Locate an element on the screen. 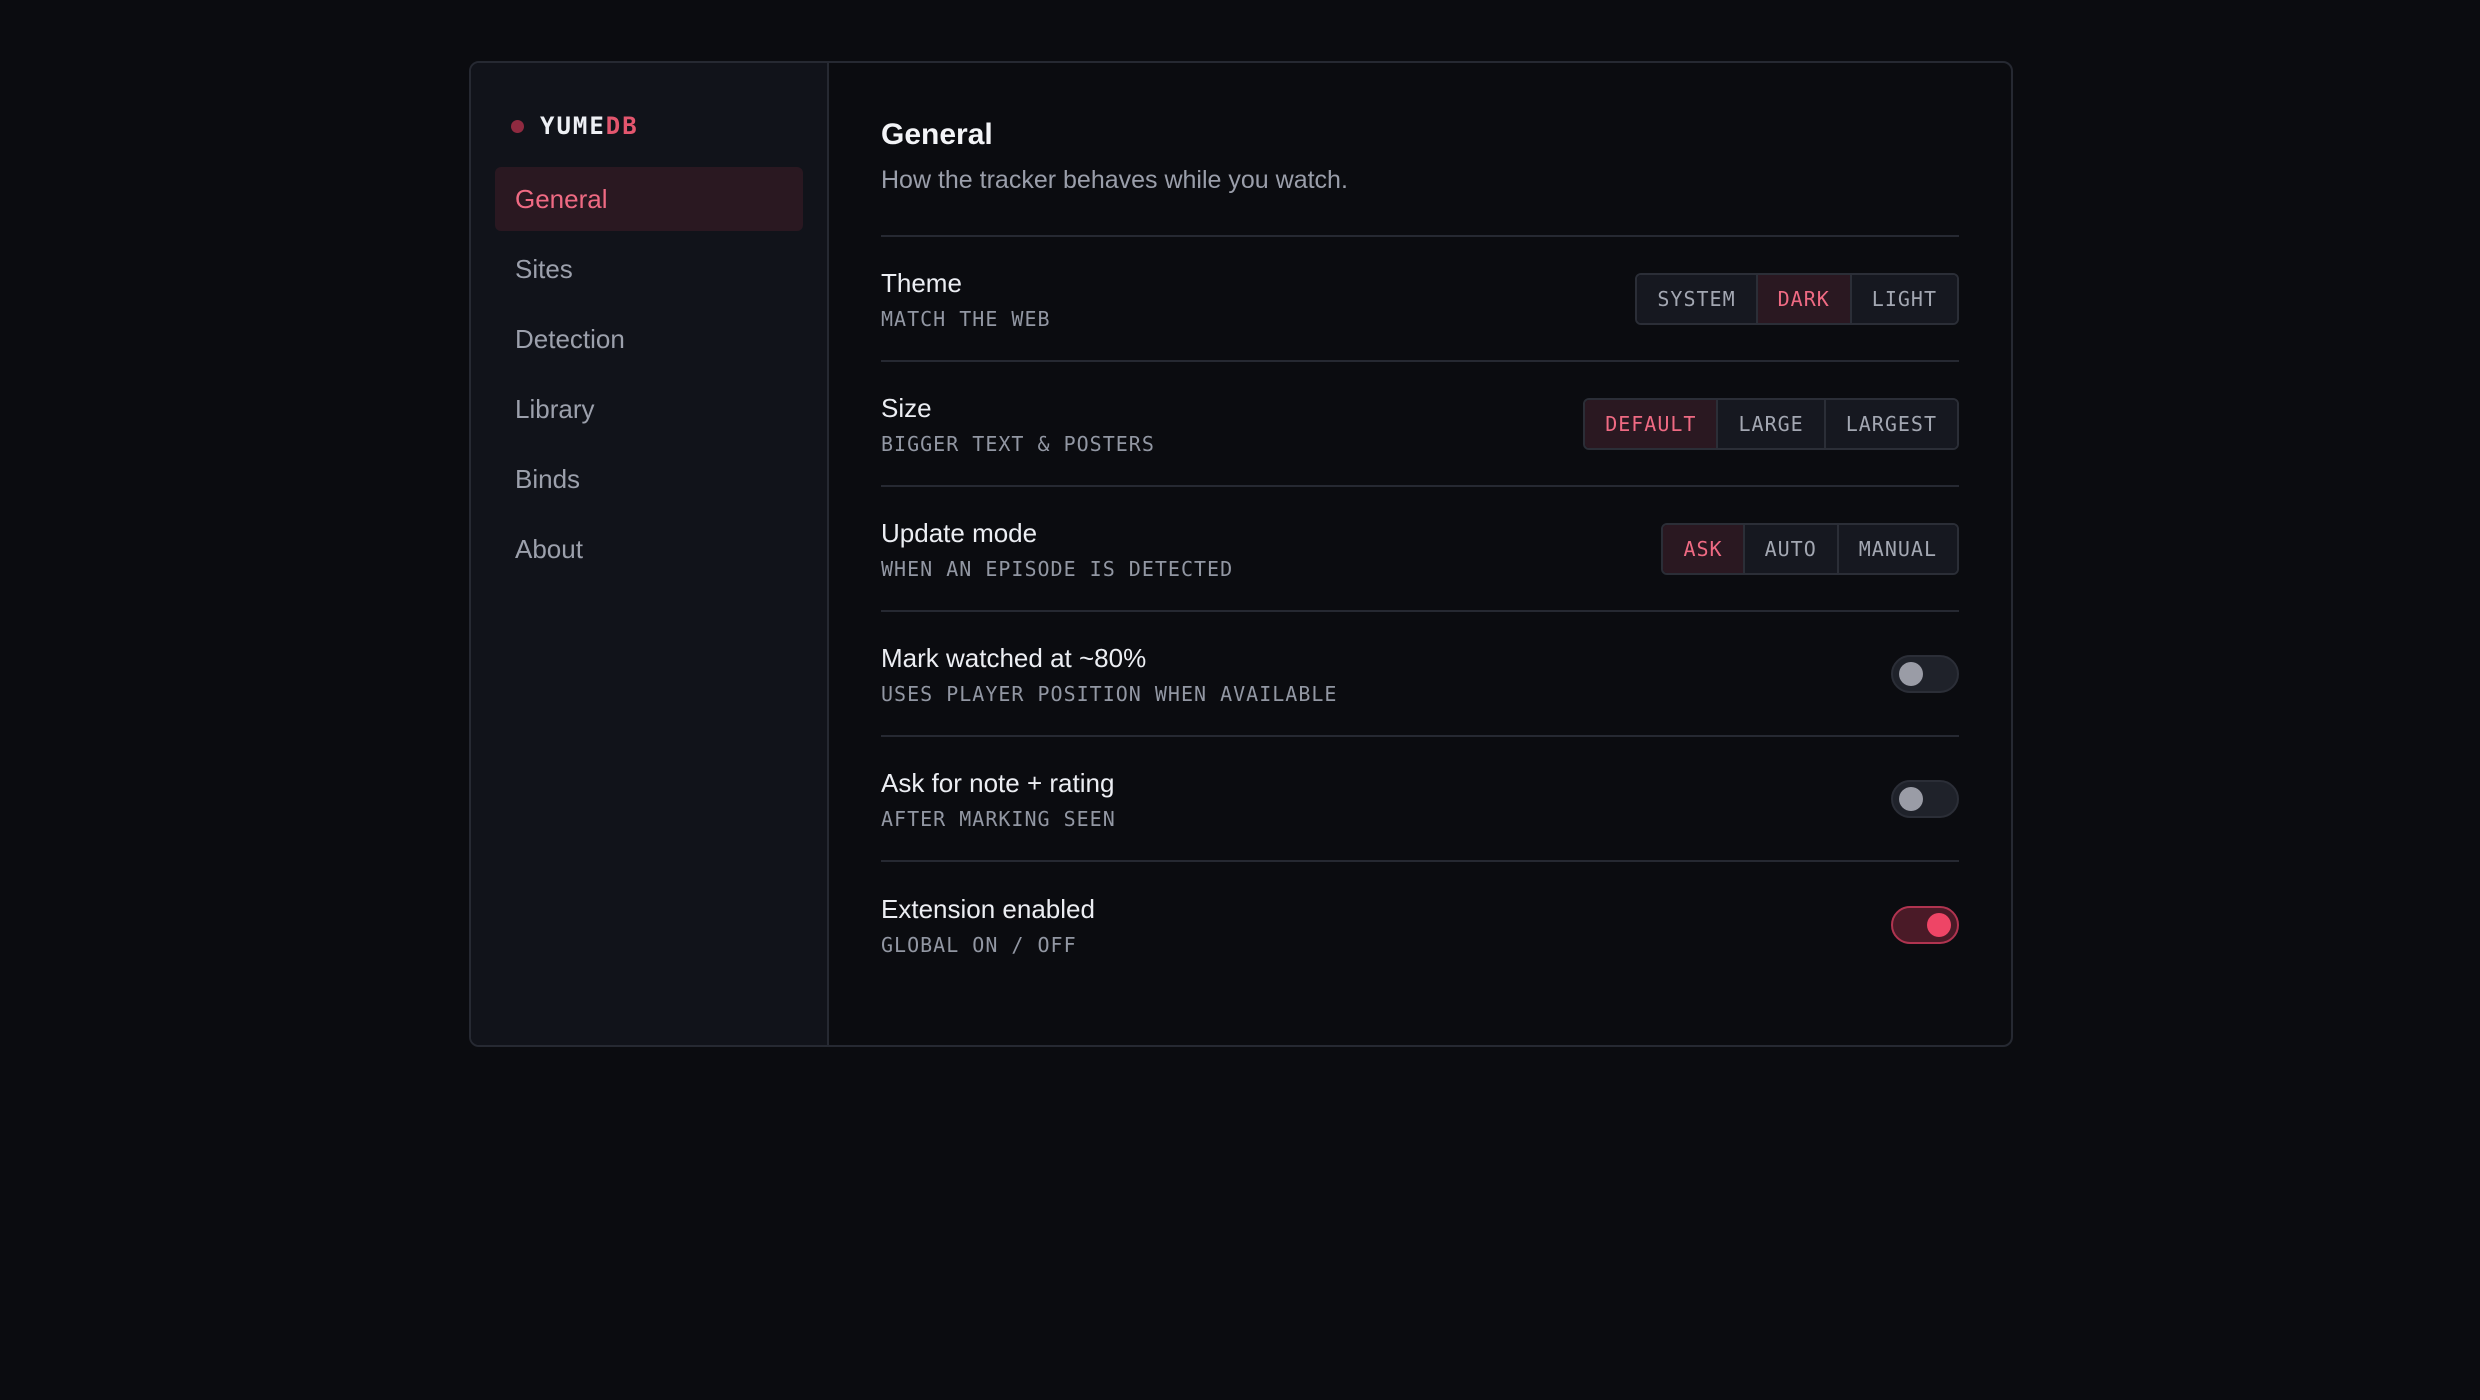 The width and height of the screenshot is (2480, 1400). brand-logo: YUMEDB is located at coordinates (649, 126).